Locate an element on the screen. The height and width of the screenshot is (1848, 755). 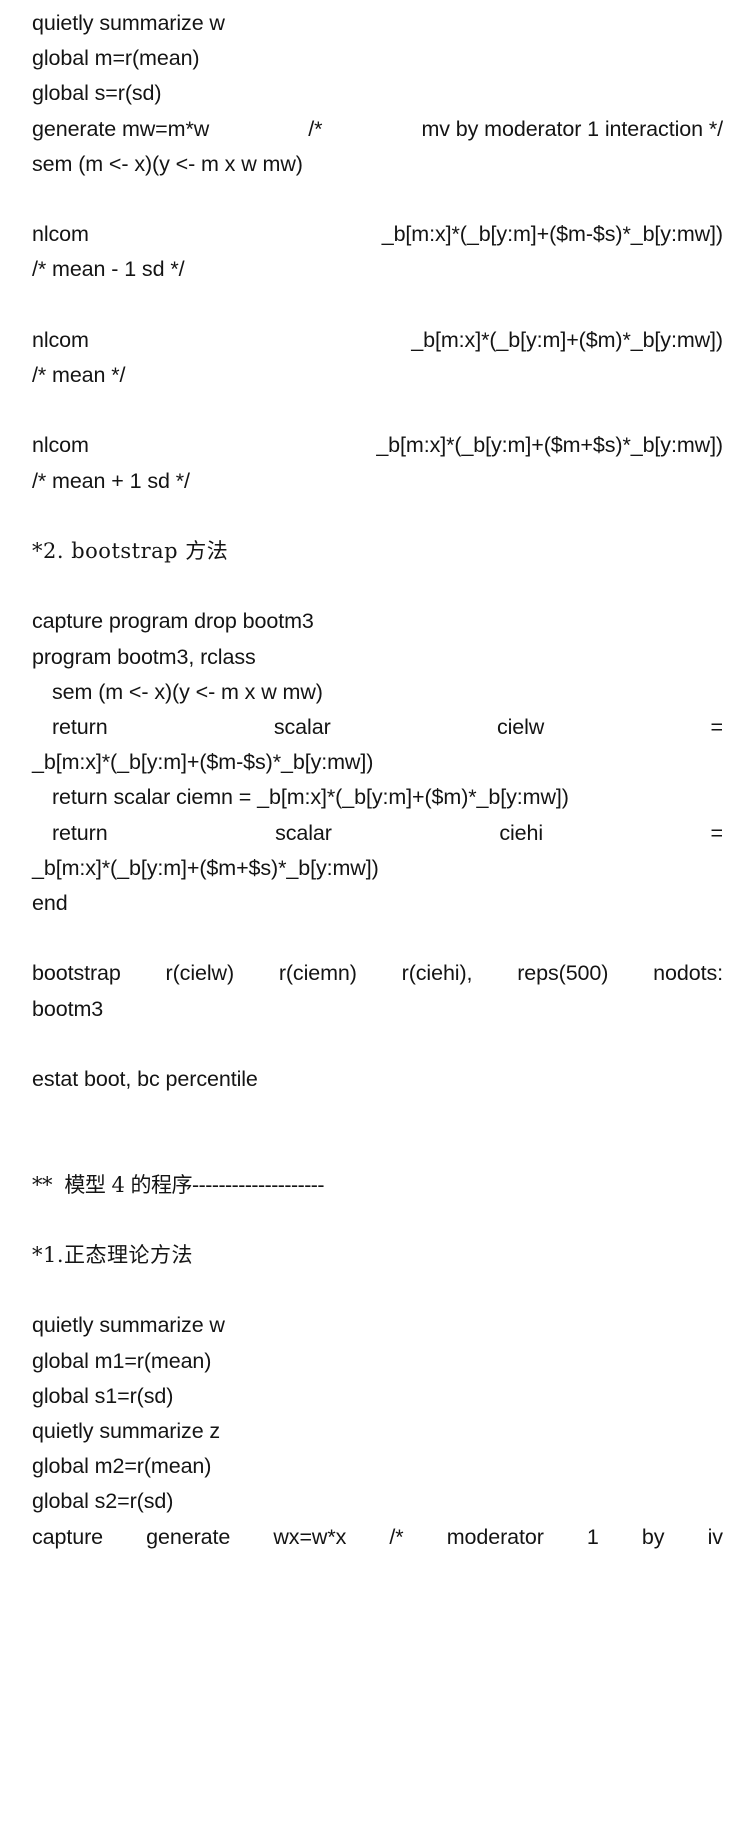
code-line: program bootm3, rclass is located at coordinates (144, 656).